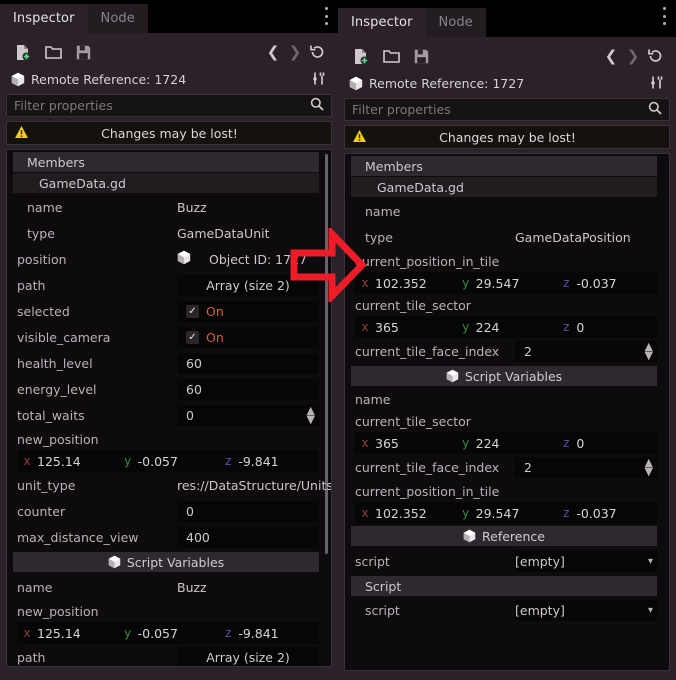  Describe the element at coordinates (169, 337) in the screenshot. I see `property-row-visible-camera: visible_camera ✓ On` at that location.